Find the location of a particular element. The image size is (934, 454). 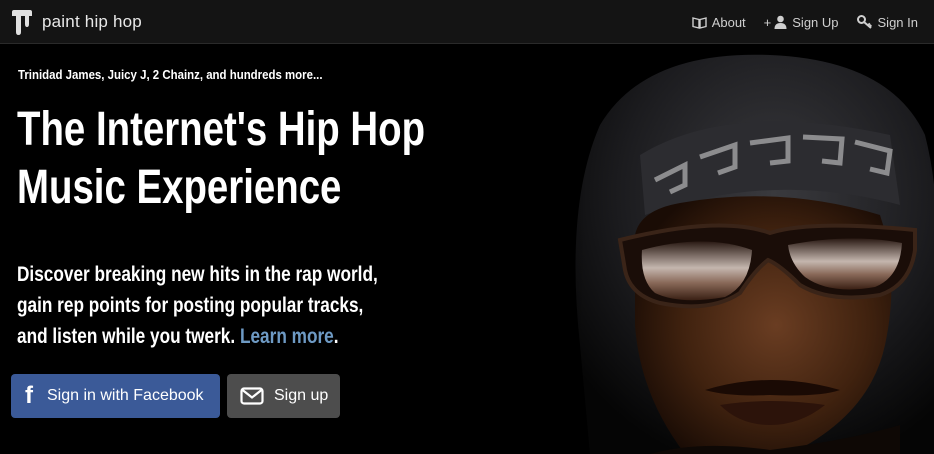

facebook-signin-label: Sign in with Facebook is located at coordinates (125, 395).